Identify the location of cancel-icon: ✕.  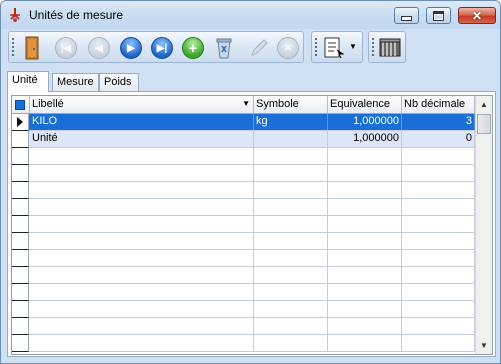
(288, 48).